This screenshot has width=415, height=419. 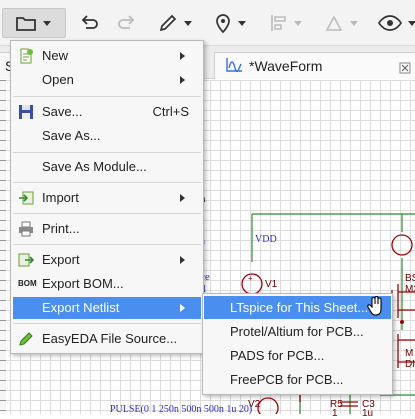 I want to click on menu-item-export-netlist: Export Netlist, so click(x=107, y=308).